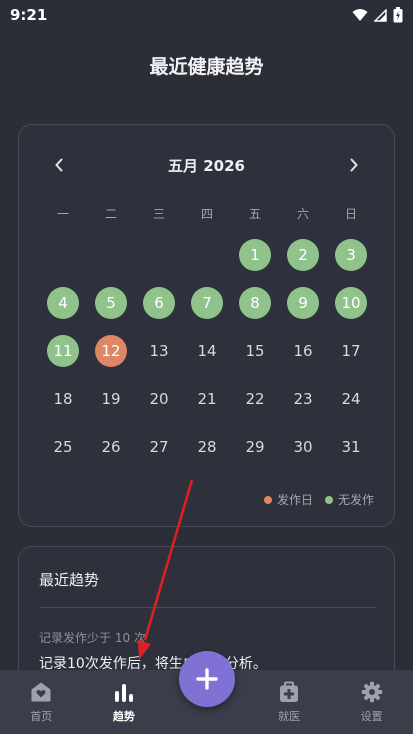  Describe the element at coordinates (288, 499) in the screenshot. I see `legend-attack: 发作日` at that location.